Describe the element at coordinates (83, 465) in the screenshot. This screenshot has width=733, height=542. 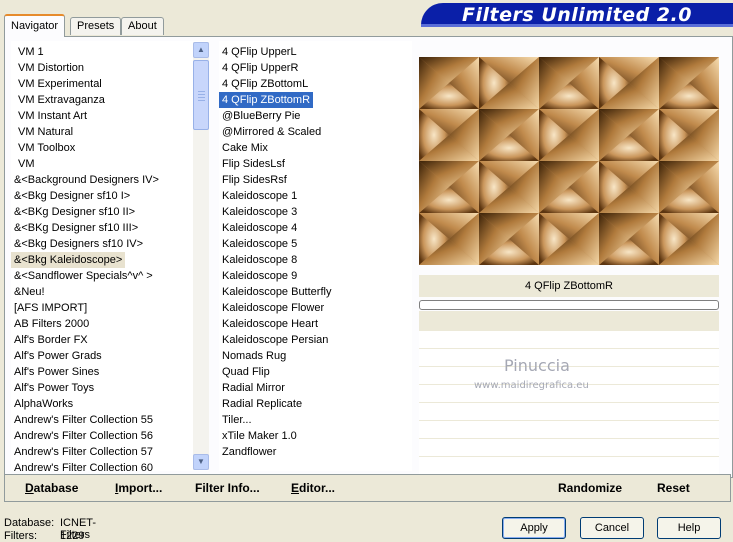
I see `category-item: Andrew's Filter Collection 60` at that location.